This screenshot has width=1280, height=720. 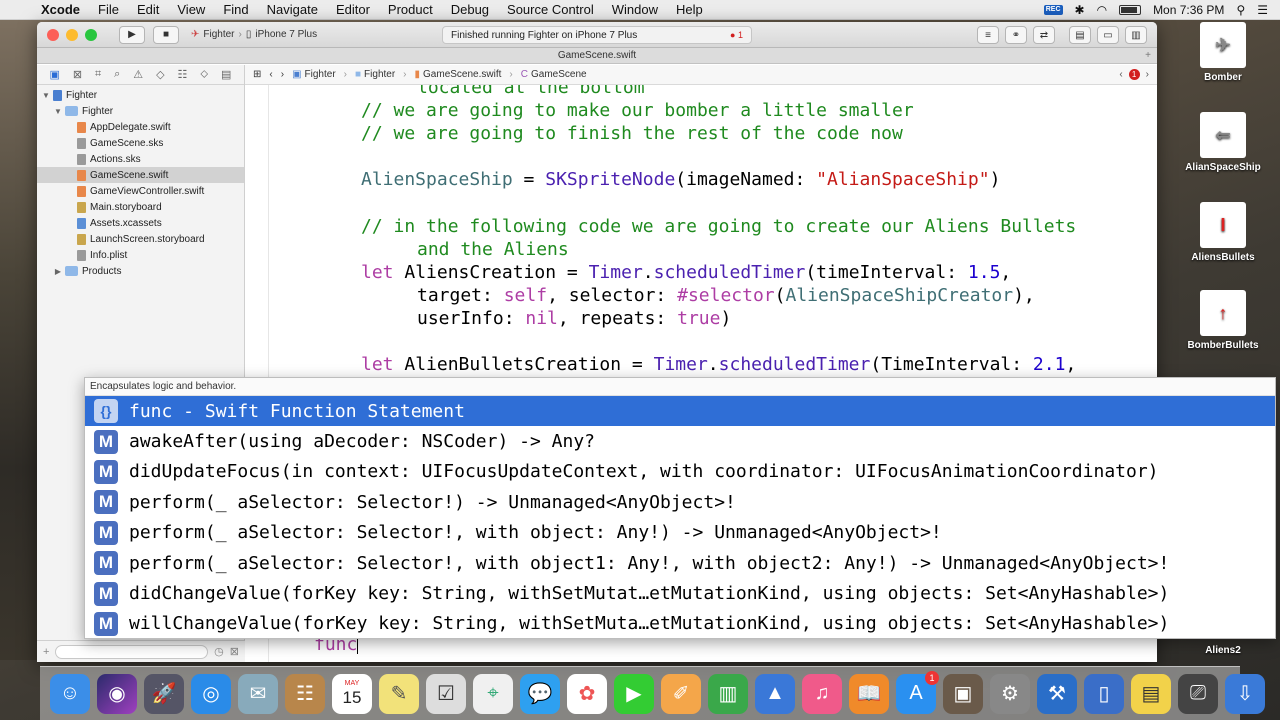 What do you see at coordinates (204, 74) in the screenshot?
I see `breakpoint-navigator-icon: ⬦` at bounding box center [204, 74].